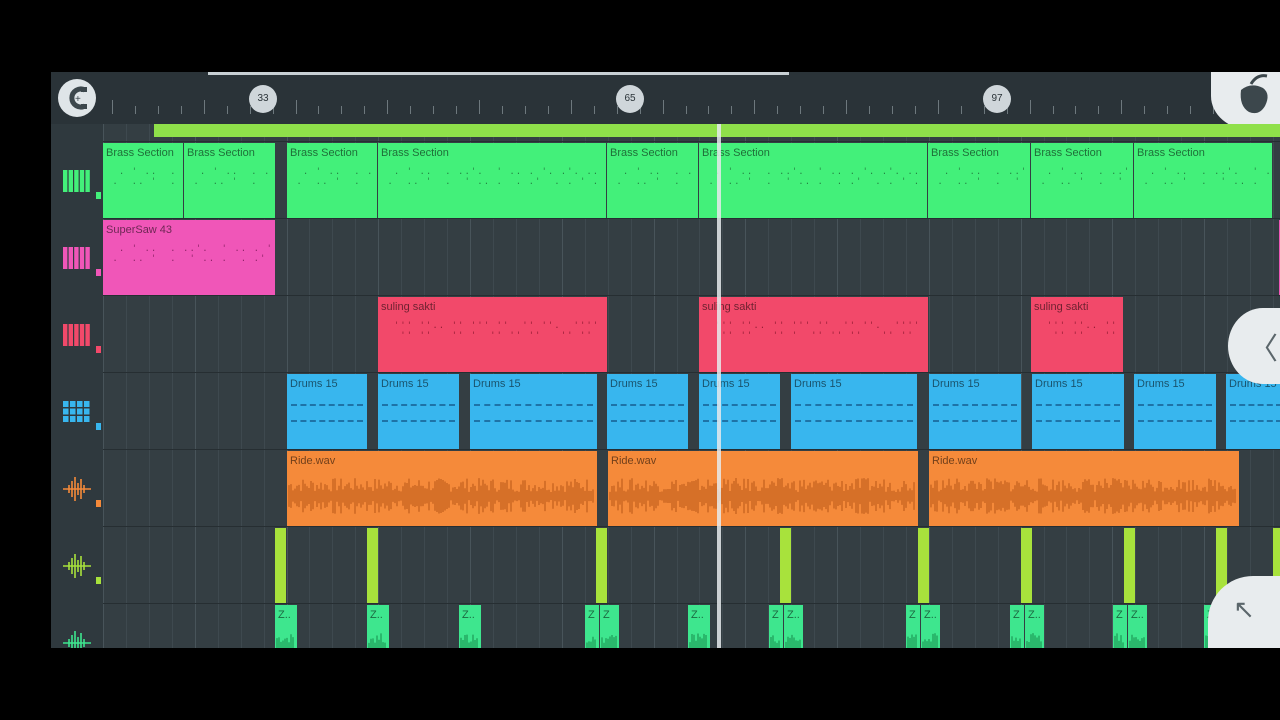  What do you see at coordinates (98, 349) in the screenshot?
I see `track-activity-led` at bounding box center [98, 349].